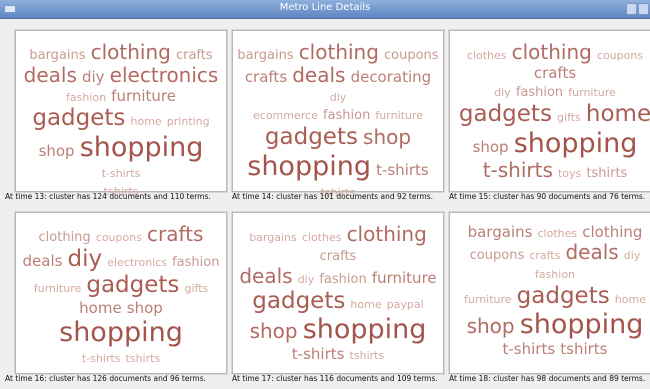 The height and width of the screenshot is (389, 650). I want to click on window-title: Metro Line Details, so click(325, 7).